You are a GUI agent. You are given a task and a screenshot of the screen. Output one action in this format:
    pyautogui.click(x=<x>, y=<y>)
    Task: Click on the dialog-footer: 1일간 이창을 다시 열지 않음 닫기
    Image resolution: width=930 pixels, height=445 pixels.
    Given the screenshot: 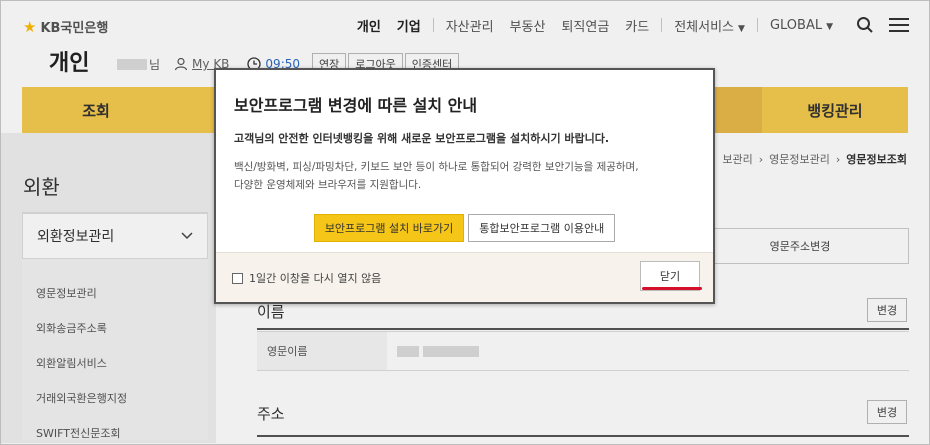 What is the action you would take?
    pyautogui.click(x=464, y=277)
    